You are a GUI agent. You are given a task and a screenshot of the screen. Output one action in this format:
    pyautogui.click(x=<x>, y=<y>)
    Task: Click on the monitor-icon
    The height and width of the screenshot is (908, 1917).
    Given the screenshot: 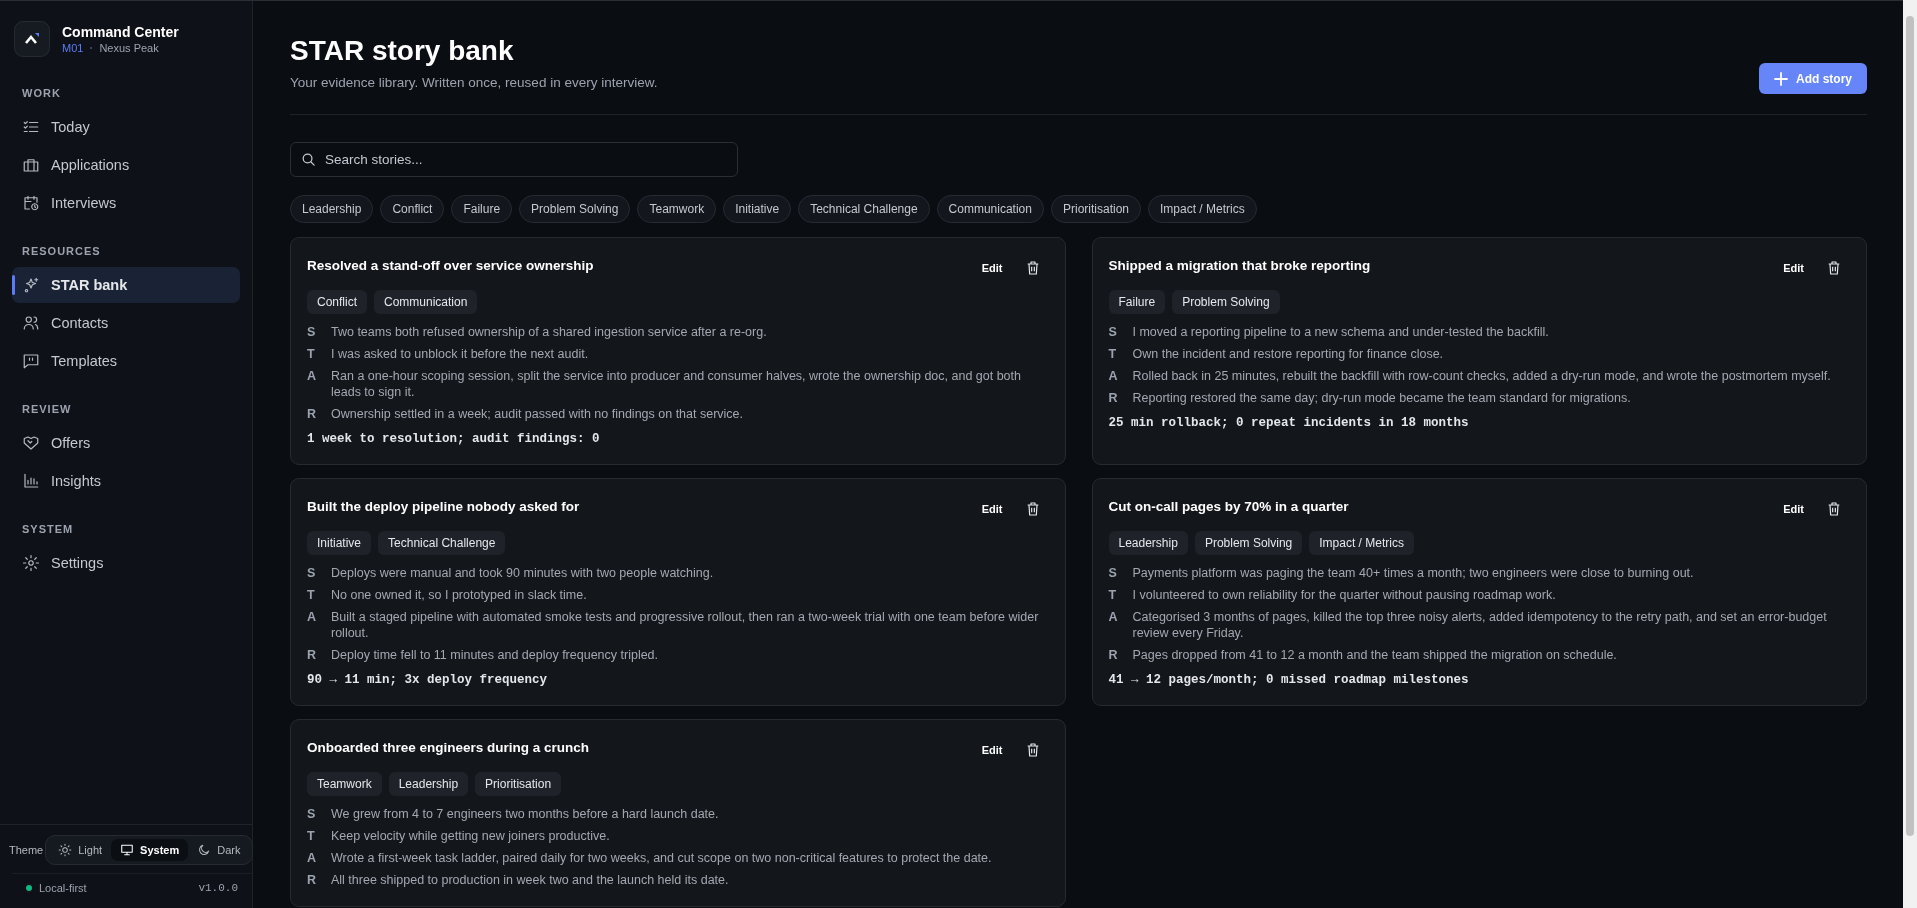 What is the action you would take?
    pyautogui.click(x=127, y=850)
    